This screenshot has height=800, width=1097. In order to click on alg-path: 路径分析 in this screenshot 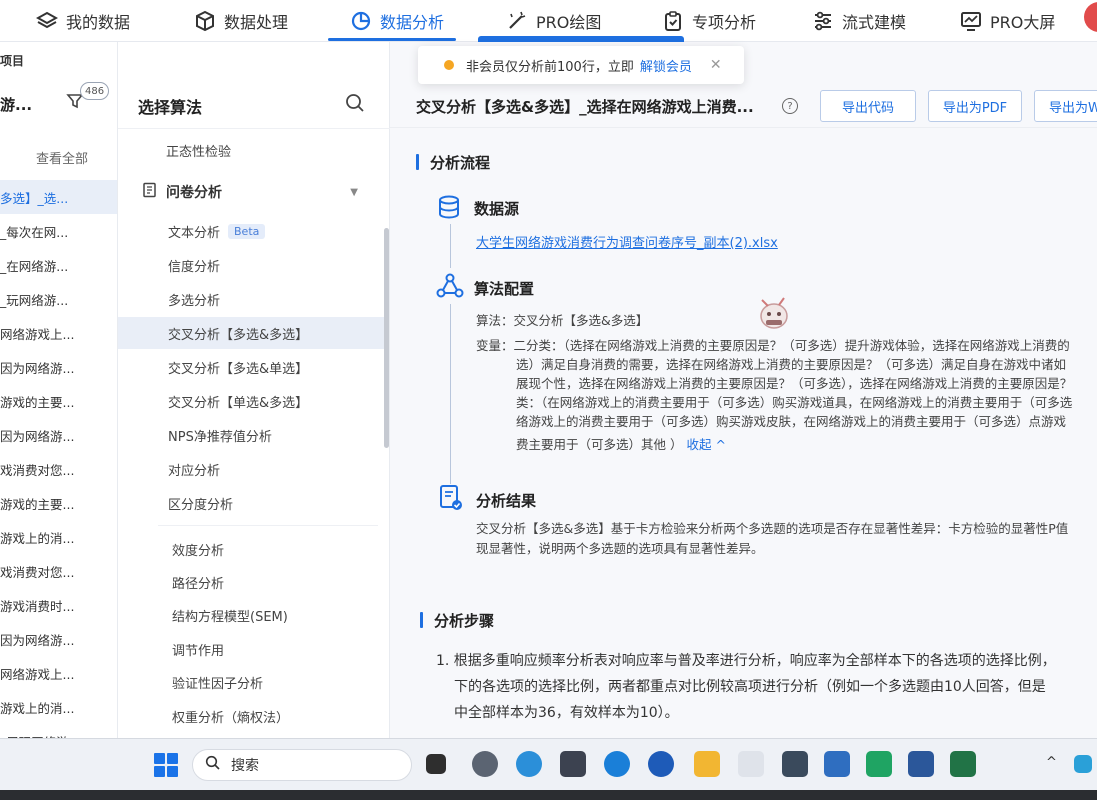, I will do `click(252, 582)`.